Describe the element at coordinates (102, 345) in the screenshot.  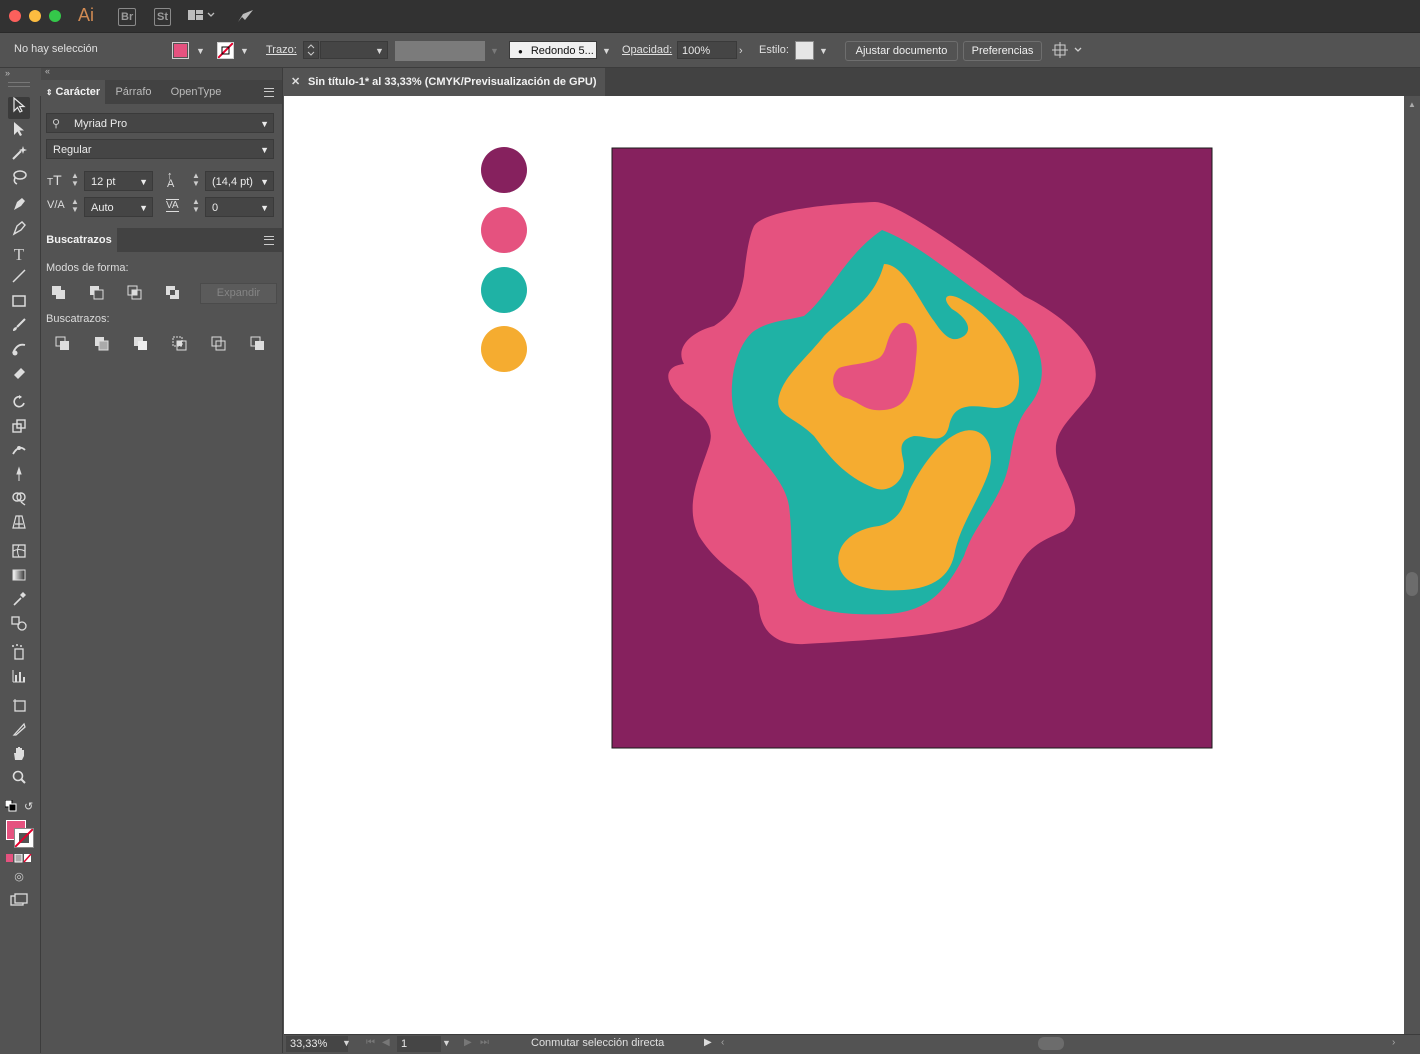
I see `trim-icon` at that location.